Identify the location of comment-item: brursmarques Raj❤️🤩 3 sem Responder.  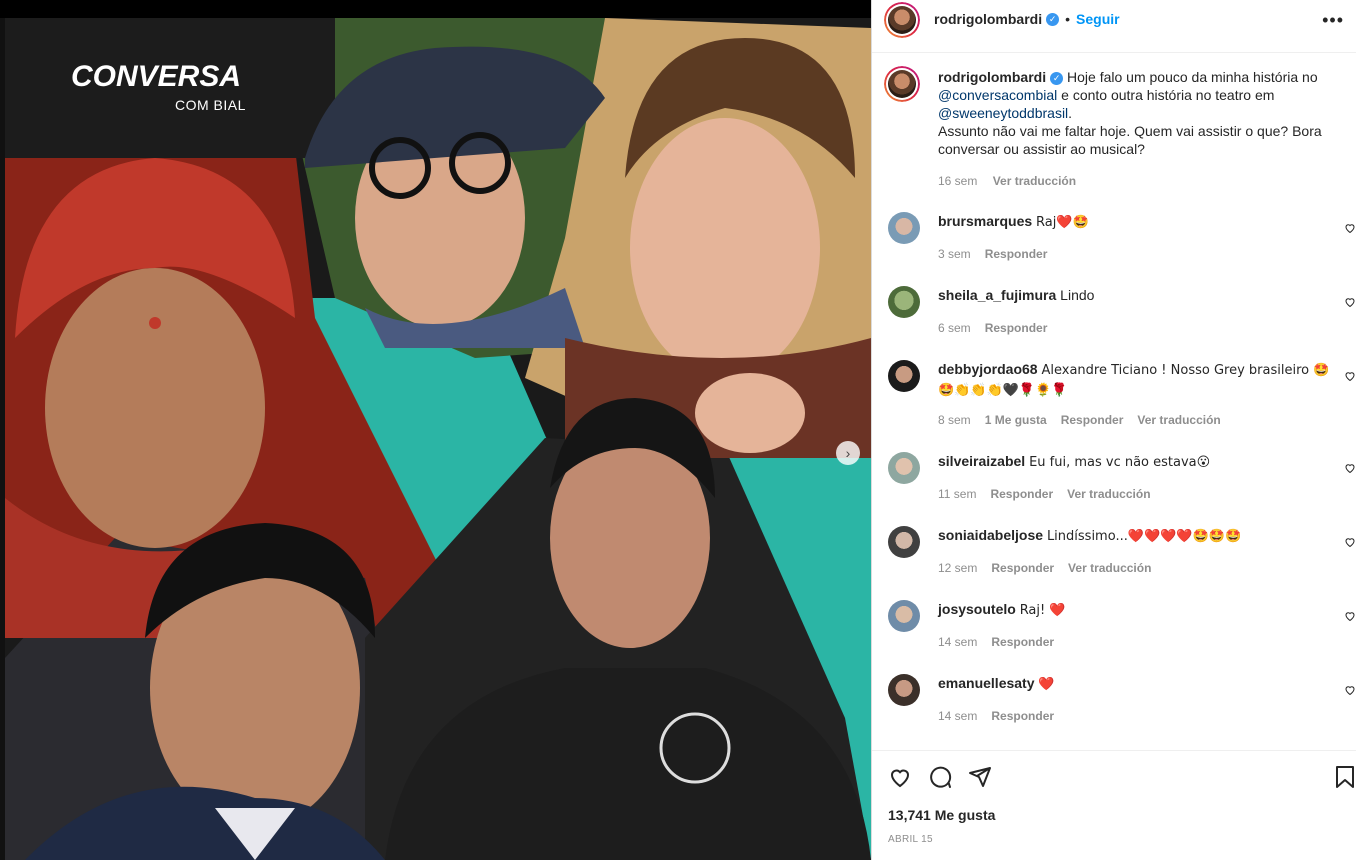
(1122, 242).